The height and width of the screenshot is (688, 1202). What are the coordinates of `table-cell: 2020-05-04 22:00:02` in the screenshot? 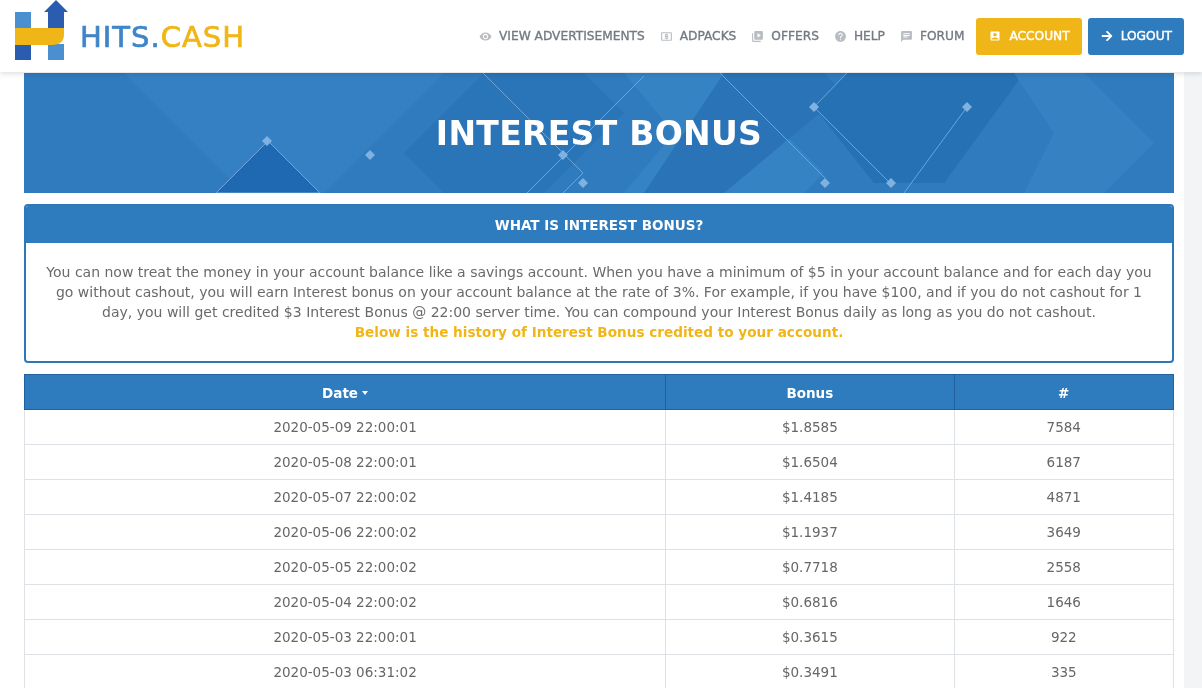 It's located at (345, 602).